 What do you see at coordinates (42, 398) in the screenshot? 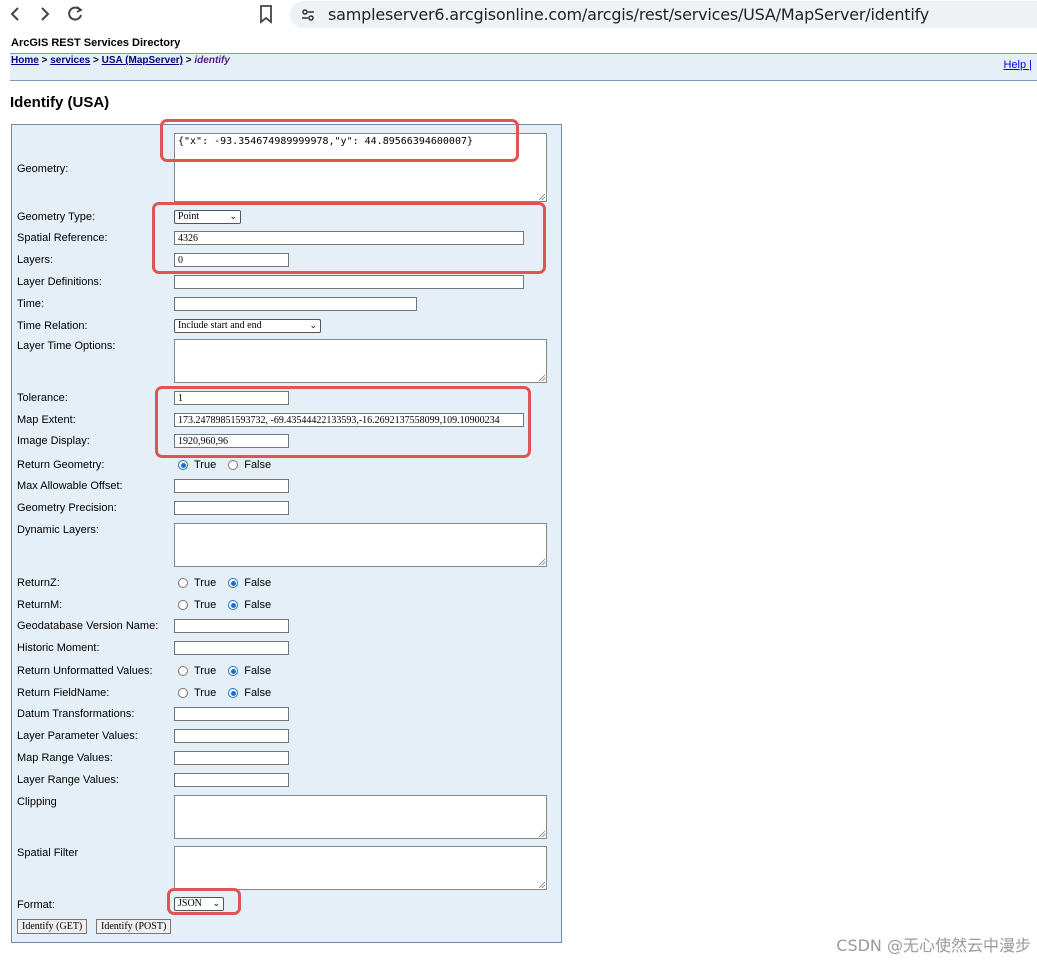
I see `tolerance-label: Tolerance:` at bounding box center [42, 398].